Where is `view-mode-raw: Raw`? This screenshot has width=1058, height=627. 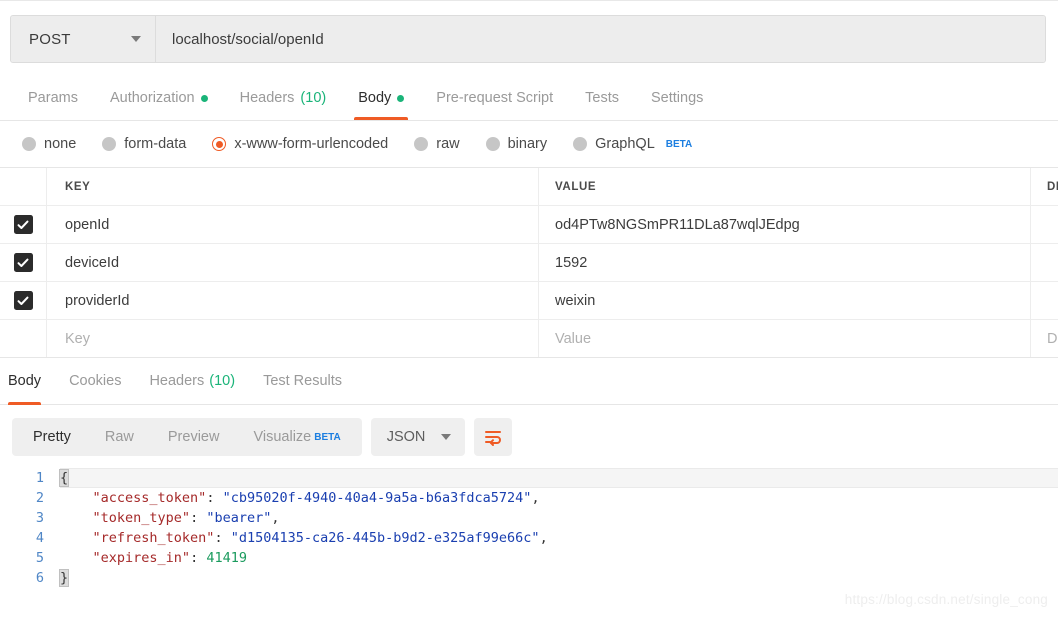 view-mode-raw: Raw is located at coordinates (119, 437).